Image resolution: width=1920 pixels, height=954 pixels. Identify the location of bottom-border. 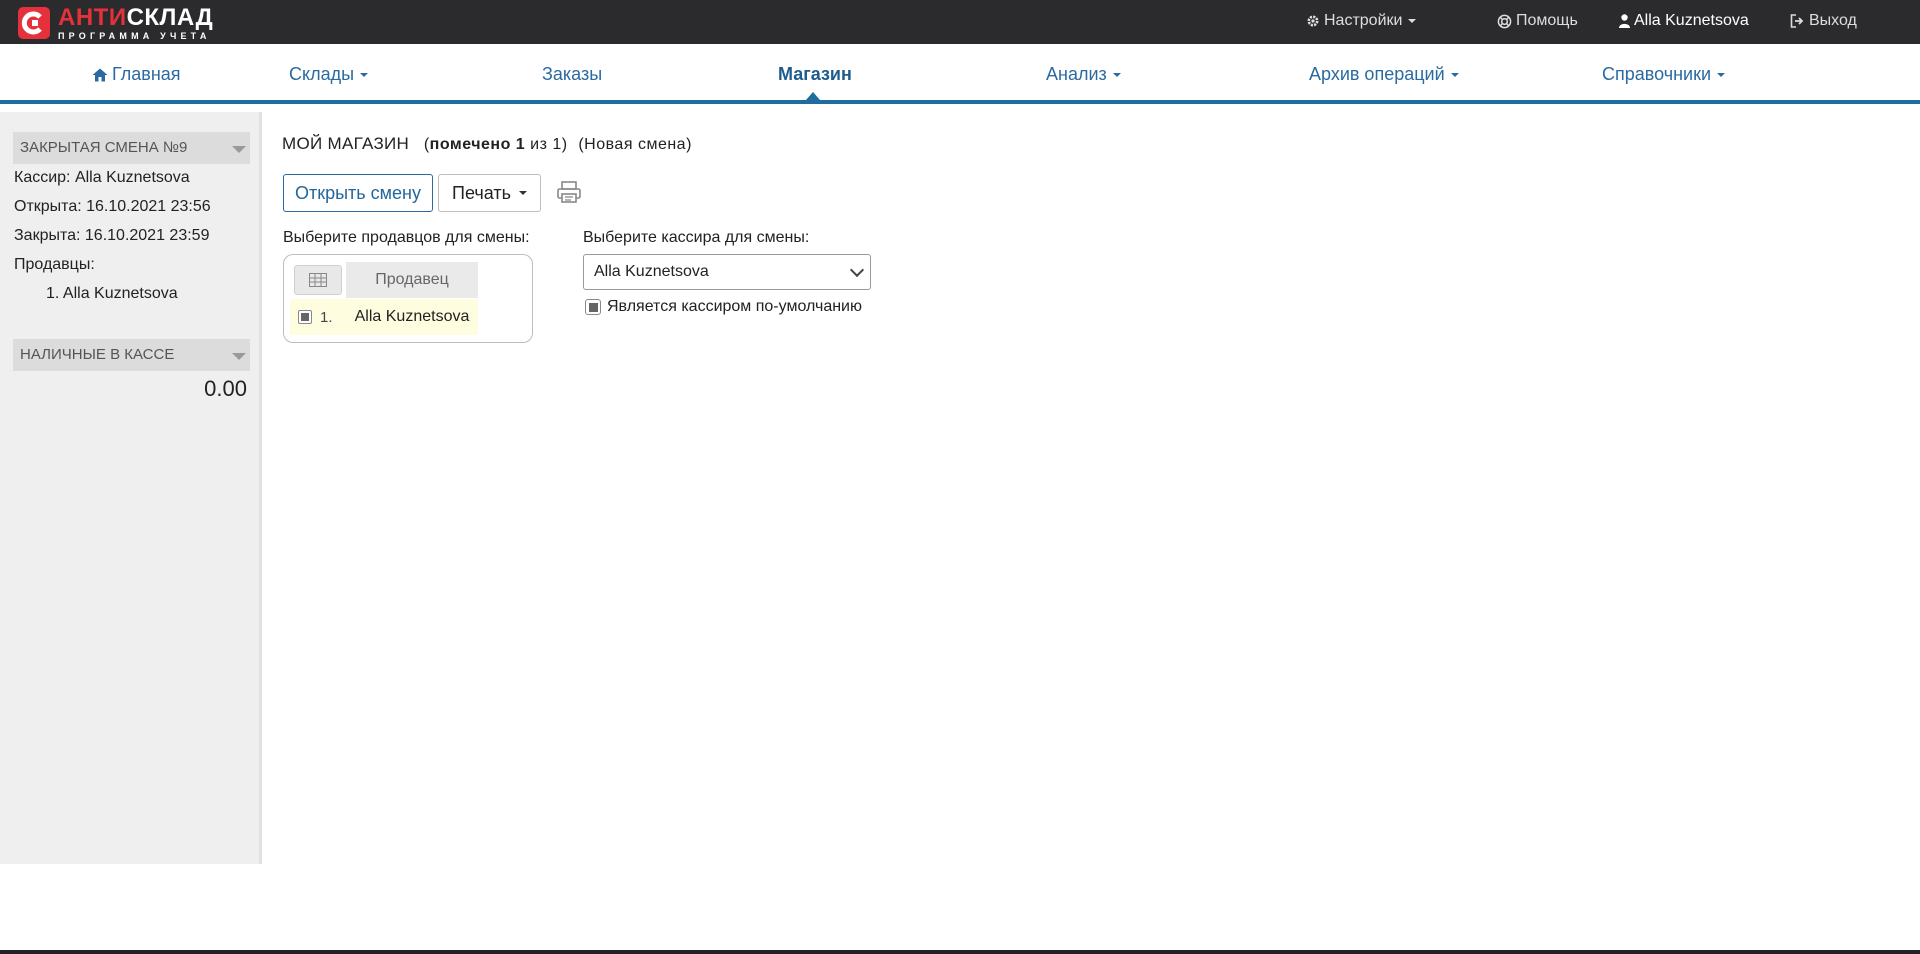
(960, 952).